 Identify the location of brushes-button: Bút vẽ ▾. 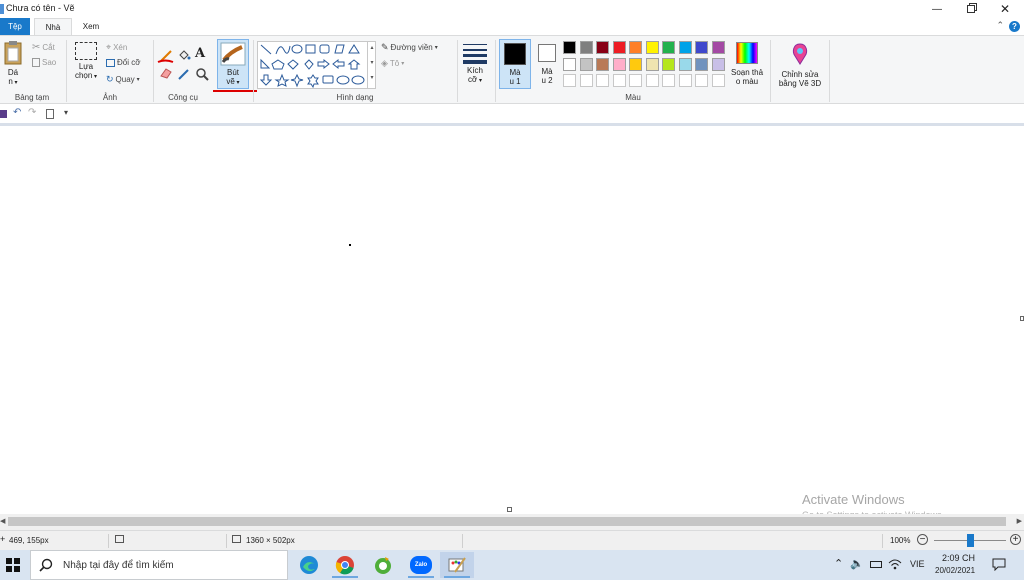
(233, 64).